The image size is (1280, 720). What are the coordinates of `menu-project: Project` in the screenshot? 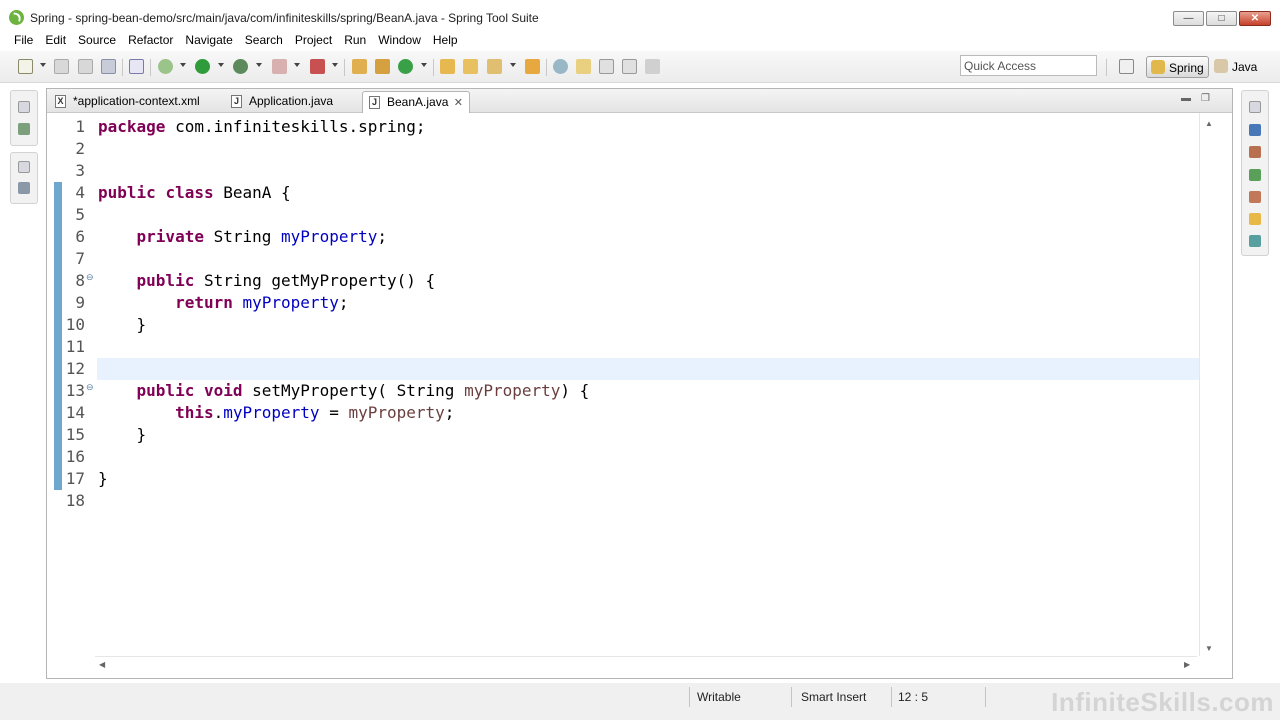 It's located at (313, 40).